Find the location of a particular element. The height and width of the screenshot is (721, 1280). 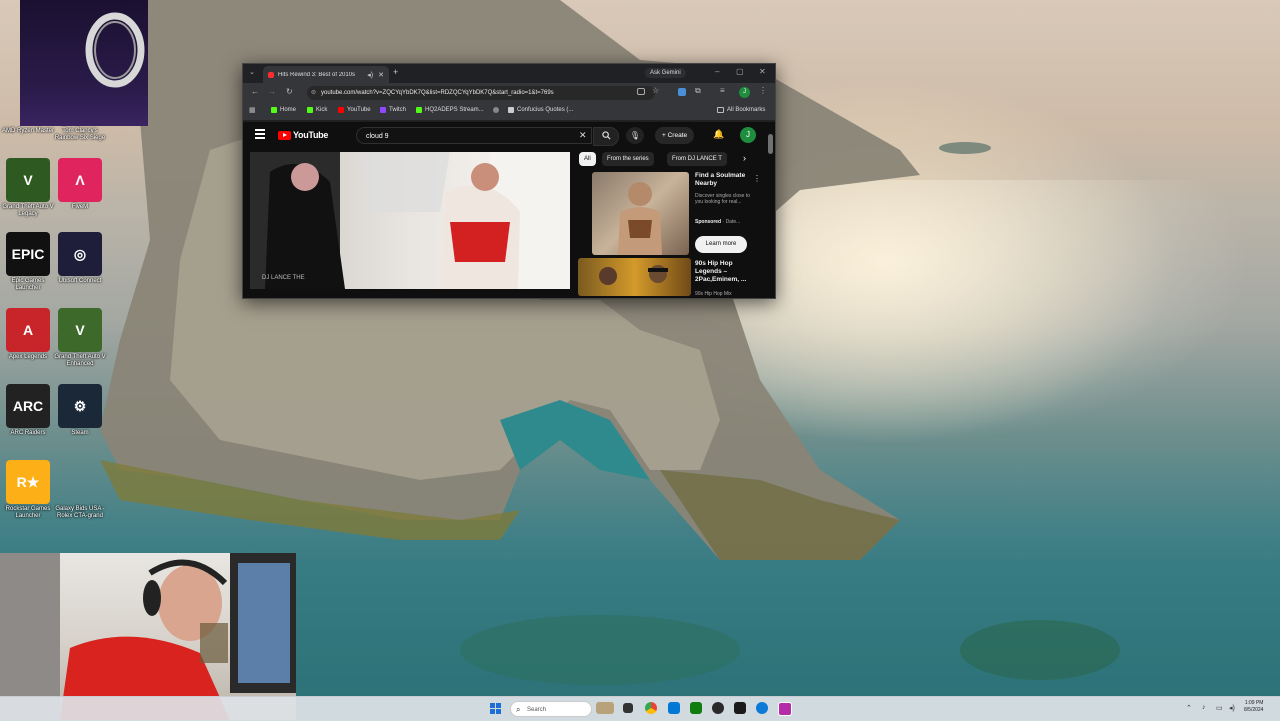

reload-icon: ↻ is located at coordinates (289, 91).